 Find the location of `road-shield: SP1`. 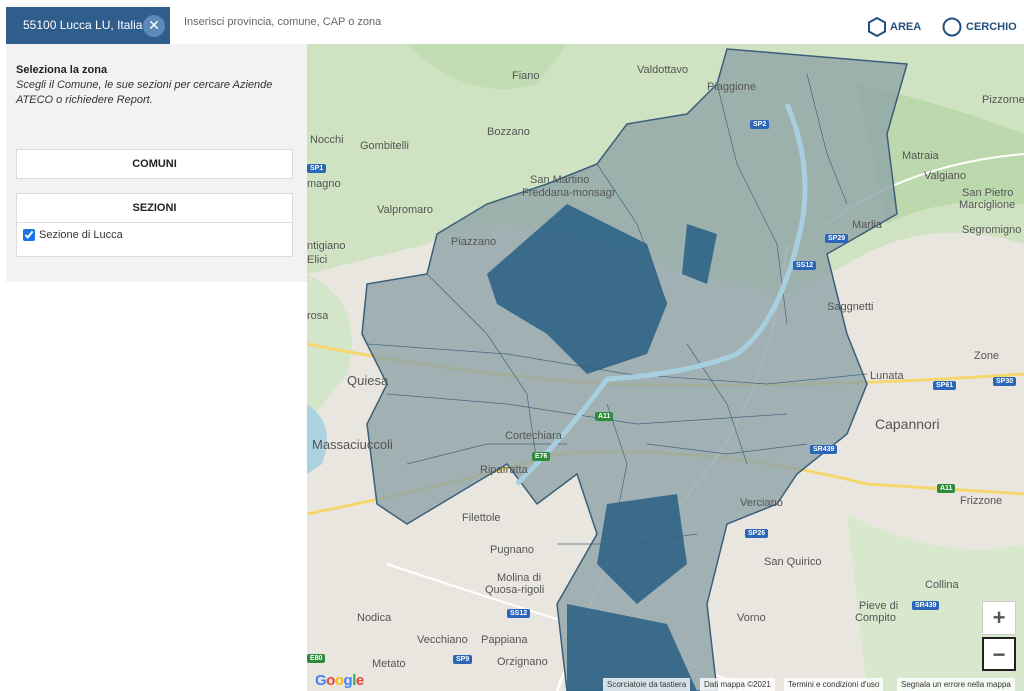

road-shield: SP1 is located at coordinates (317, 168).